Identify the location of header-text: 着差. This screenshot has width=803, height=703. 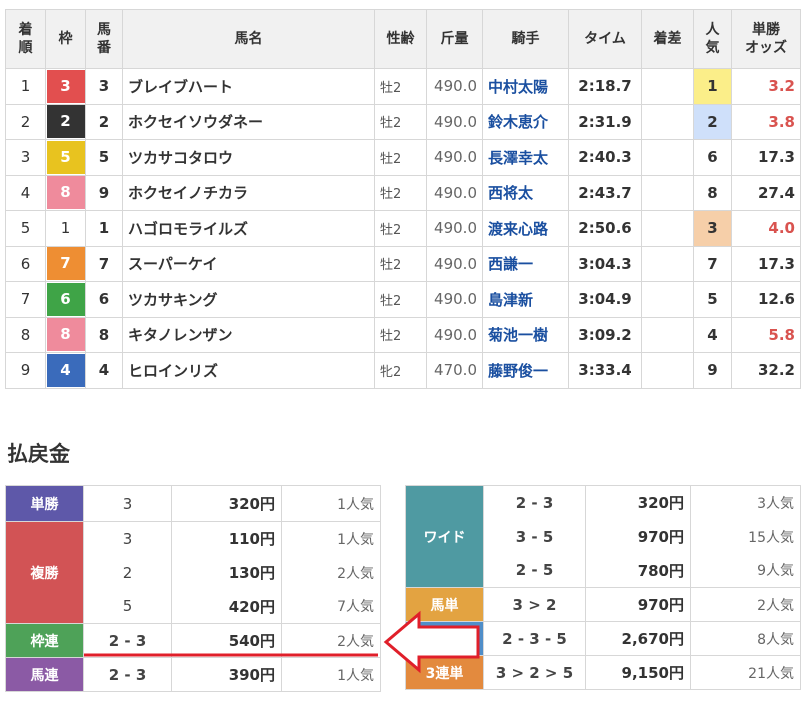
(667, 39).